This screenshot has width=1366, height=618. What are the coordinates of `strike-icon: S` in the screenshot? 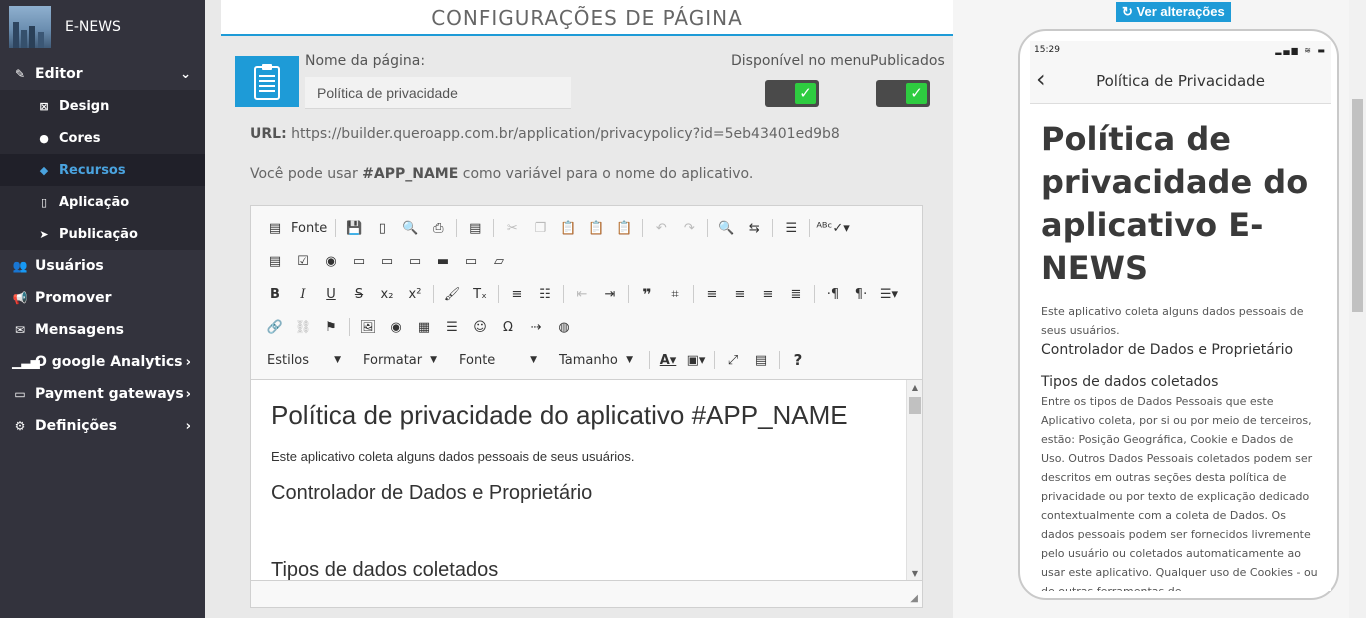 It's located at (359, 294).